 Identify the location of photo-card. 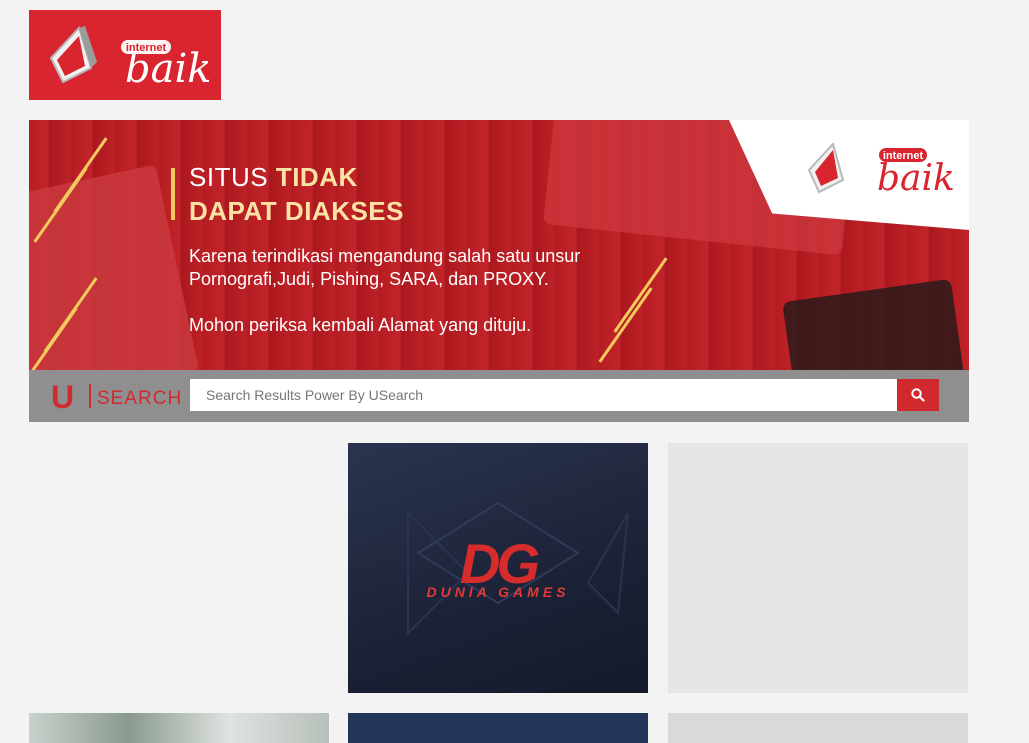
(179, 728).